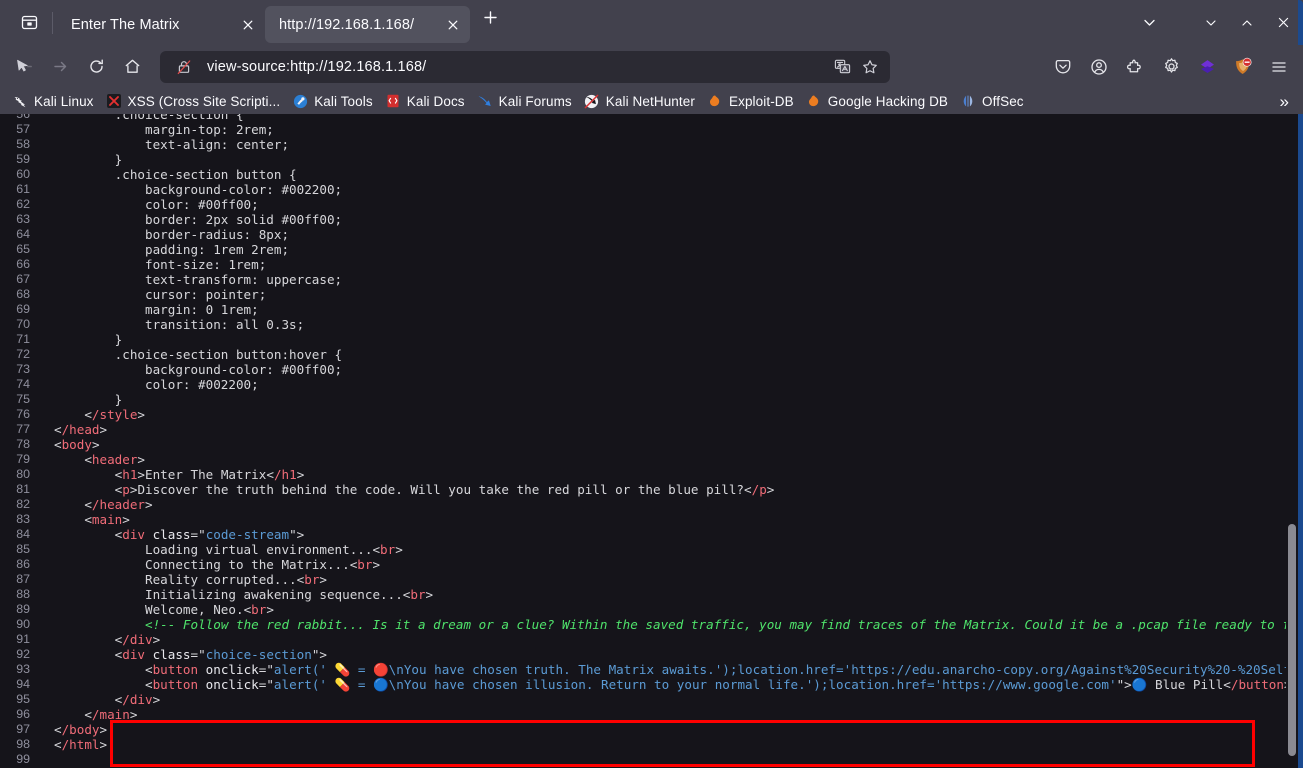 The image size is (1303, 768). What do you see at coordinates (639, 101) in the screenshot?
I see `bookmark-kali-nethunter: Kali NetHunter` at bounding box center [639, 101].